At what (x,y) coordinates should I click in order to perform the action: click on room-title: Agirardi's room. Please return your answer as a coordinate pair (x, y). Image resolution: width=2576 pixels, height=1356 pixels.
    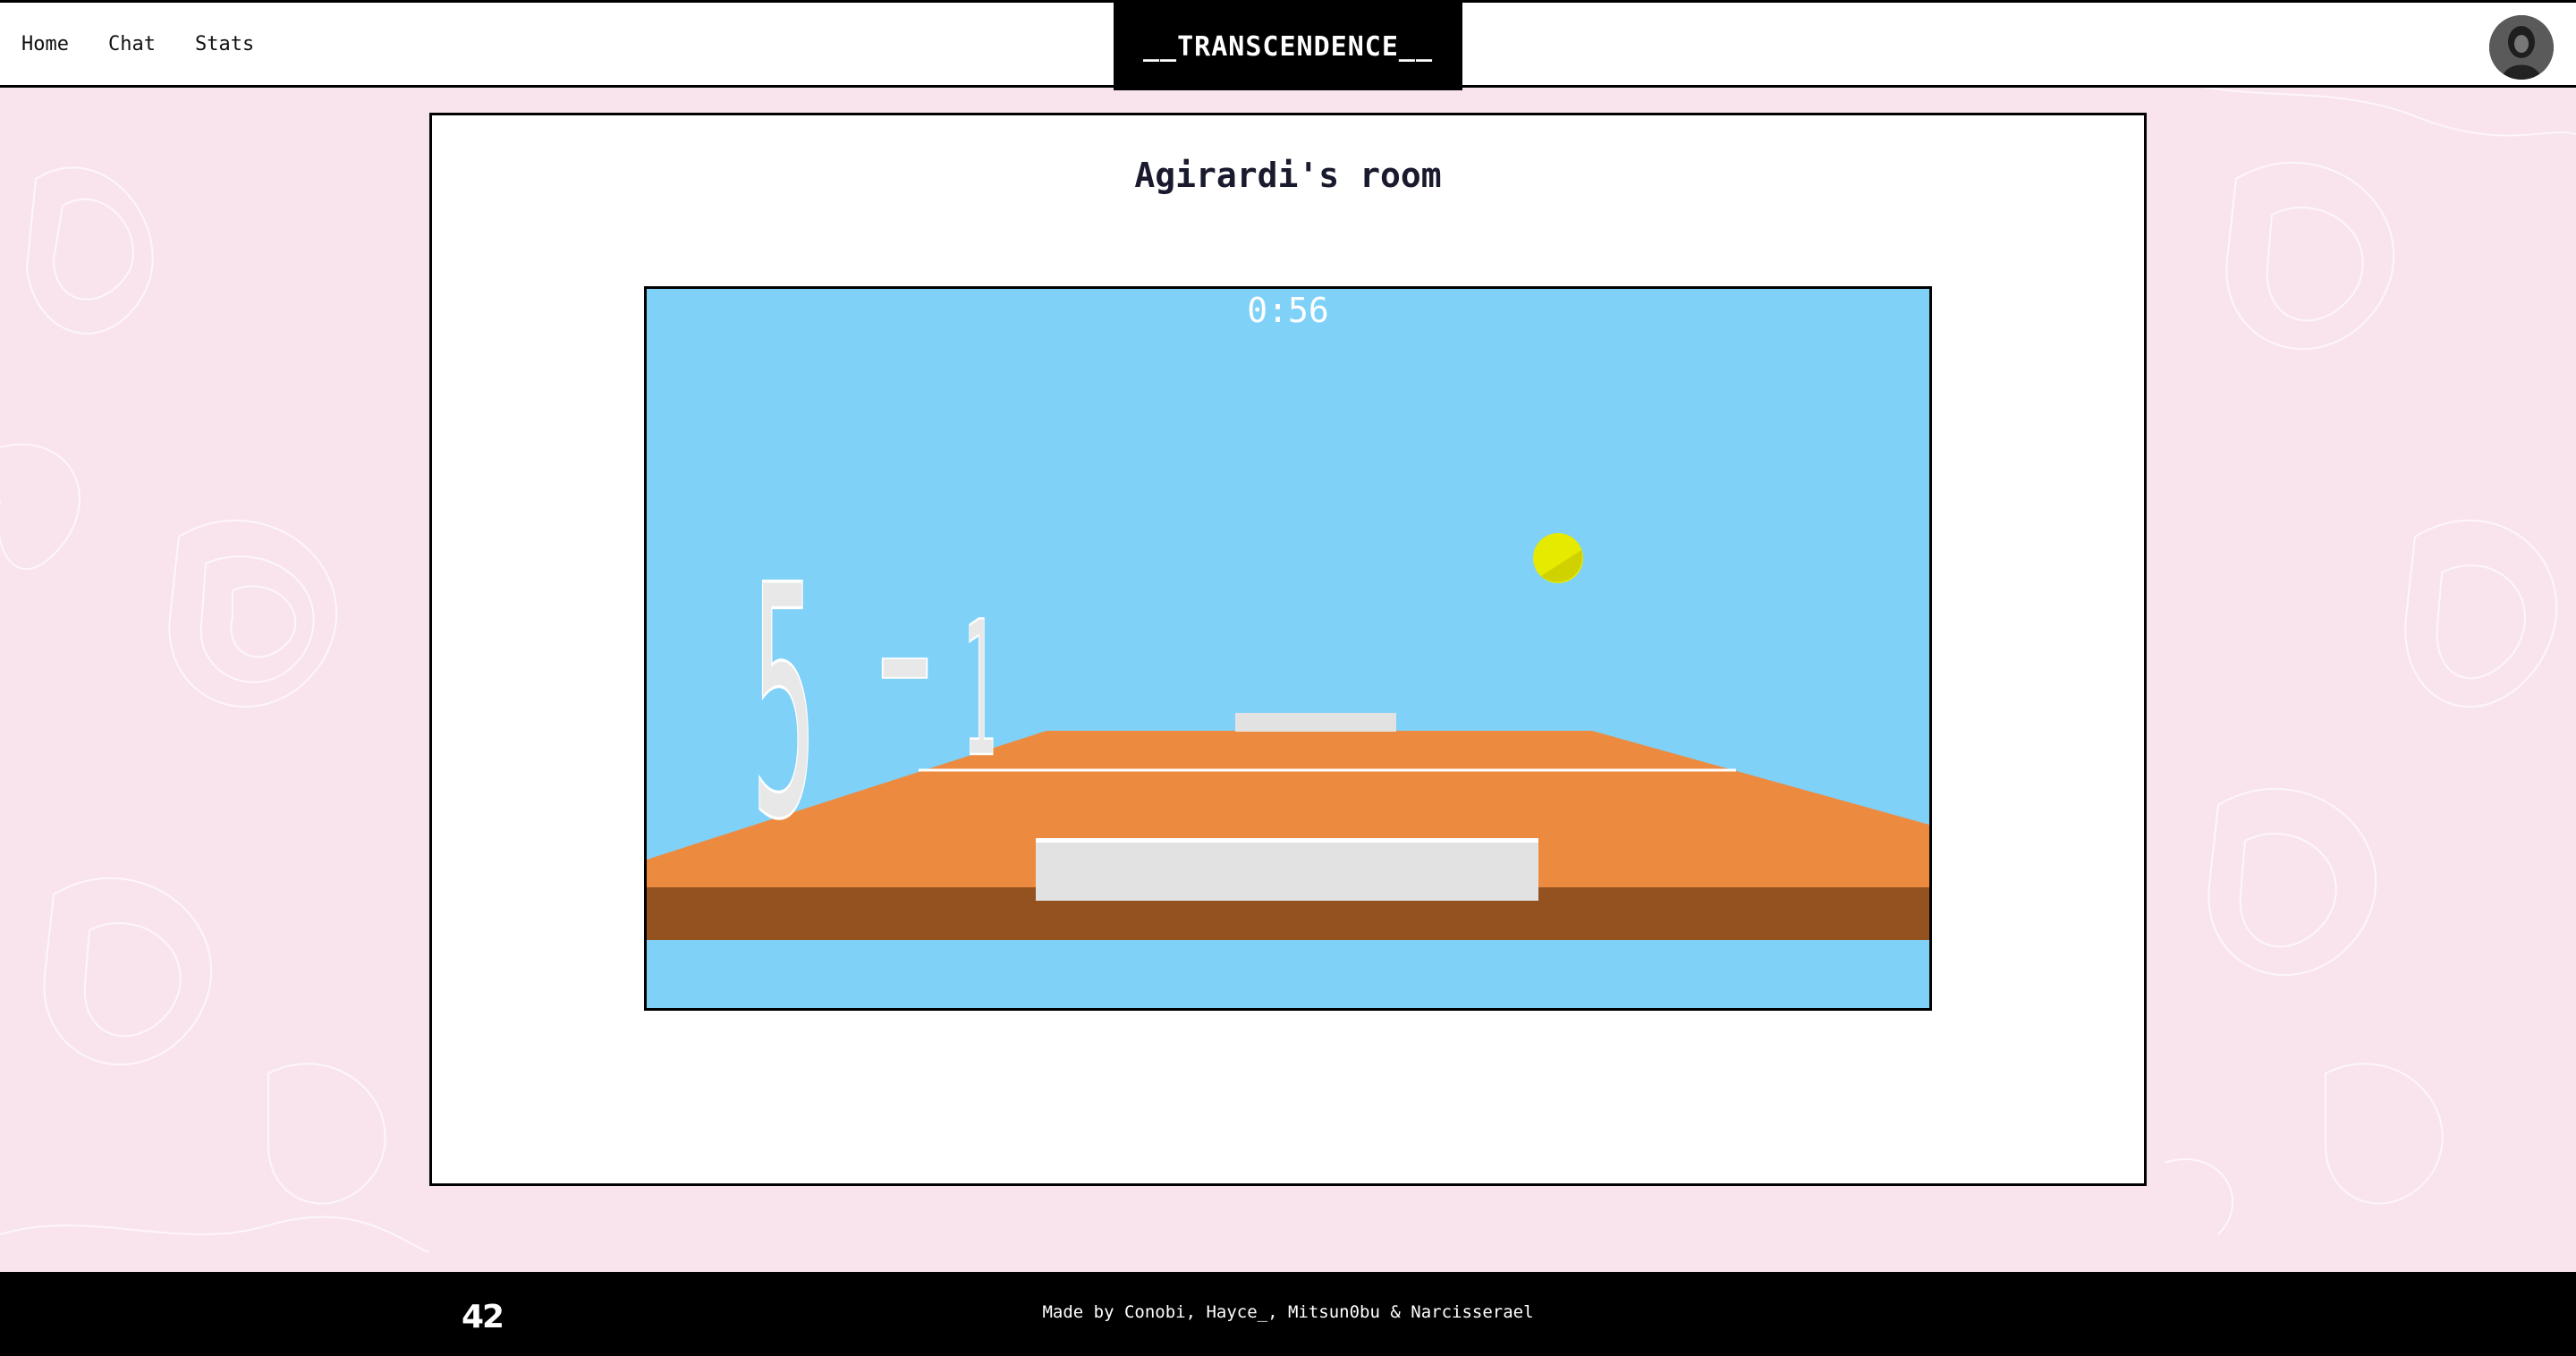
    Looking at the image, I should click on (1288, 175).